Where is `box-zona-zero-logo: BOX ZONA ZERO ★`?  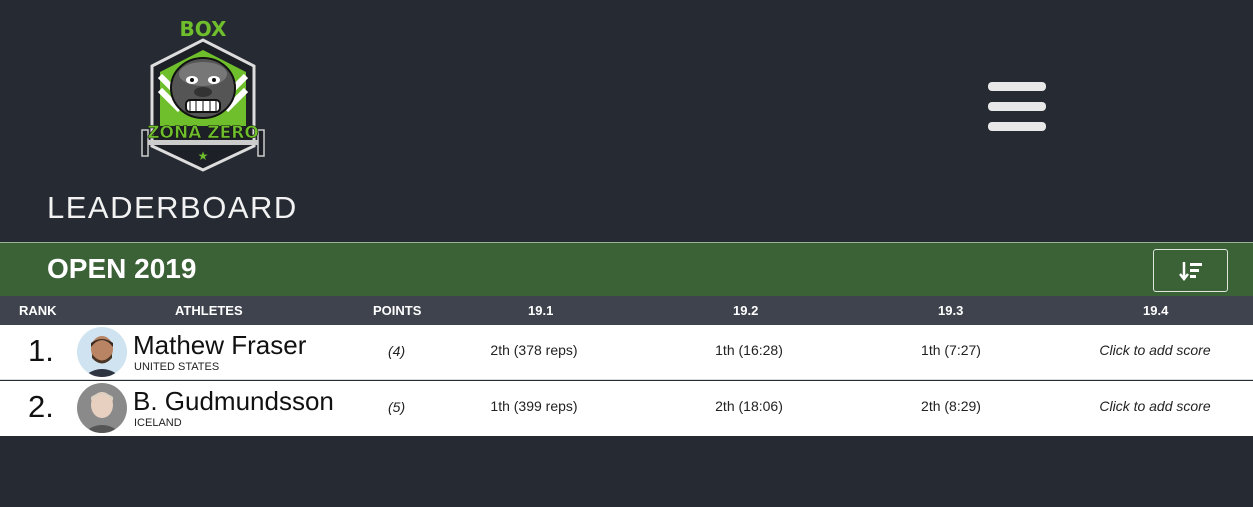
box-zona-zero-logo: BOX ZONA ZERO ★ is located at coordinates (203, 94).